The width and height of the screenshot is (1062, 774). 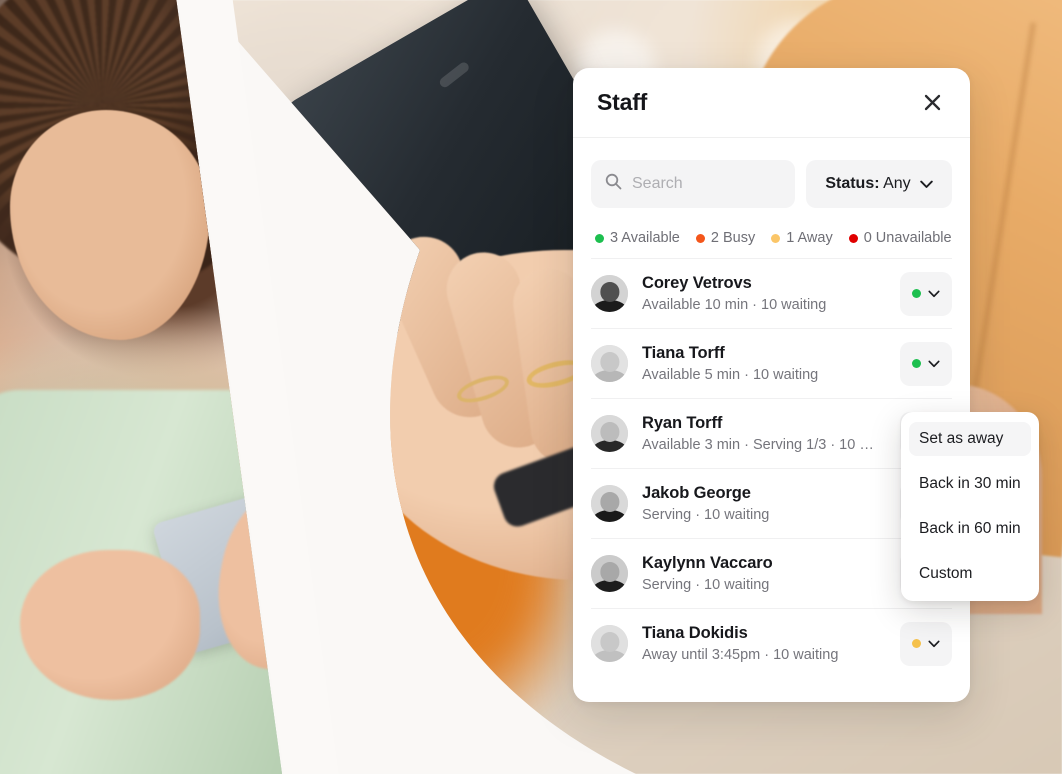 I want to click on status-filter-value: Any, so click(x=897, y=183).